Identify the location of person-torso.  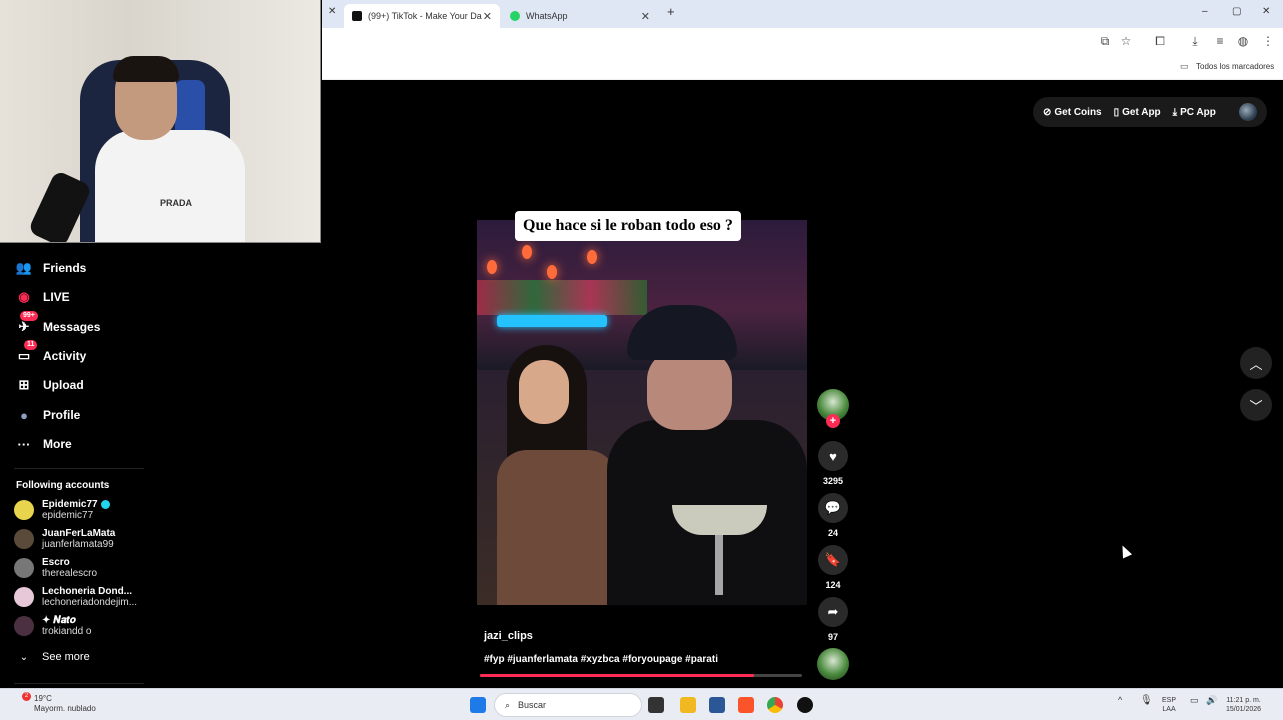
(170, 186).